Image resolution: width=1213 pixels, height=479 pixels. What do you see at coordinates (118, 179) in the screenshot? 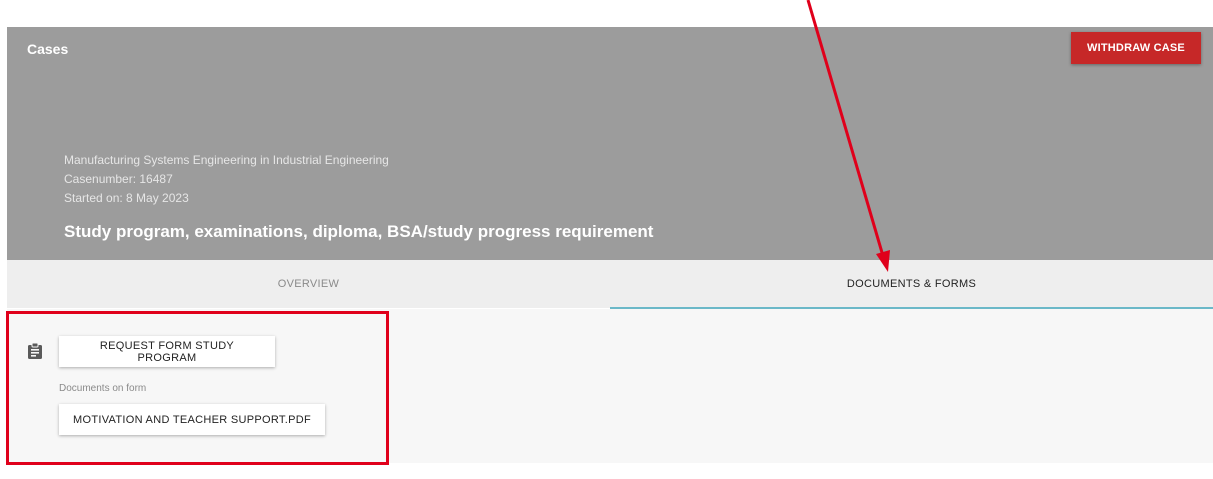
I see `case-number: Casenumber: 16487` at bounding box center [118, 179].